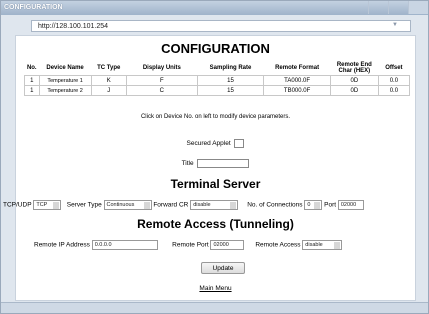 This screenshot has width=429, height=314. What do you see at coordinates (84, 205) in the screenshot?
I see `server-type-label: Server Type` at bounding box center [84, 205].